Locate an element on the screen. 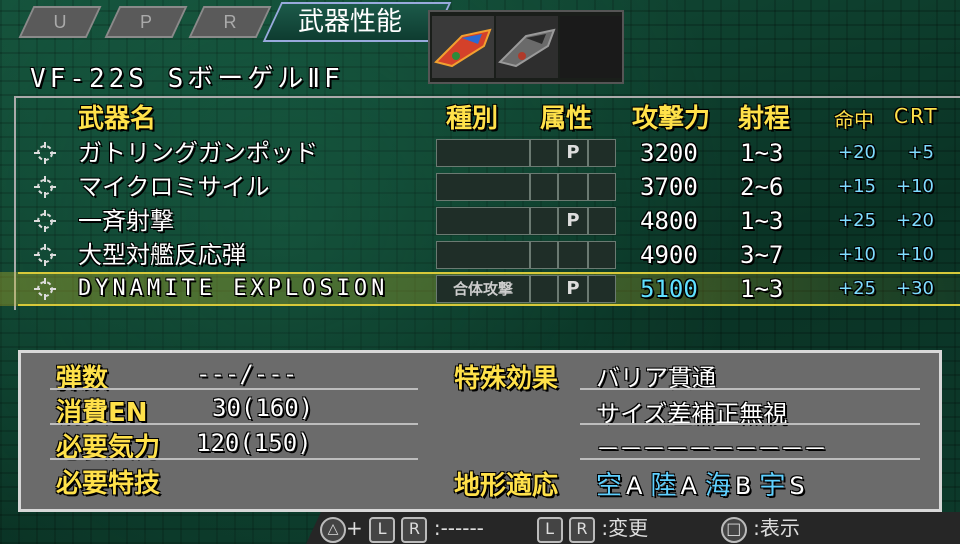  weapon-type-cell: 合体攻撃 is located at coordinates (483, 289).